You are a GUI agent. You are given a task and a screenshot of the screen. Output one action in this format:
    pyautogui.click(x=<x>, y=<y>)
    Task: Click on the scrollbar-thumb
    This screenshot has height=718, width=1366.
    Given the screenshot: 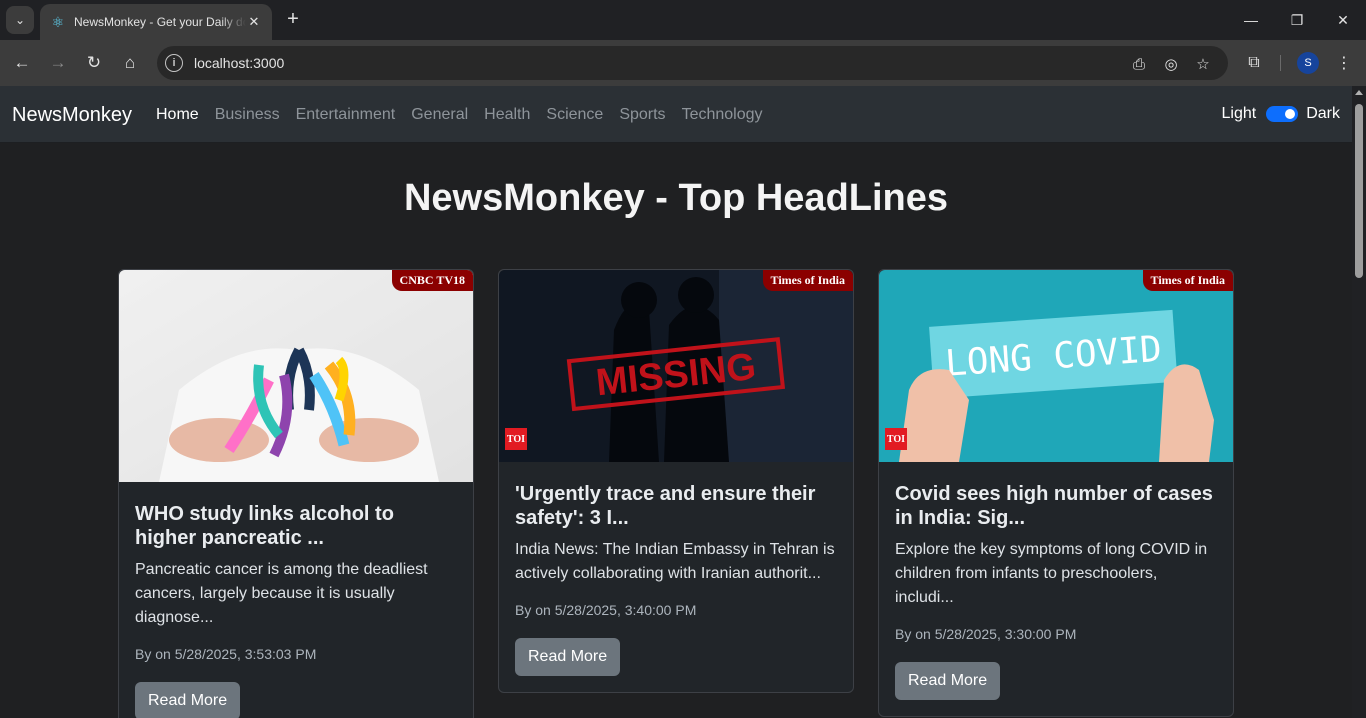 What is the action you would take?
    pyautogui.click(x=1359, y=191)
    